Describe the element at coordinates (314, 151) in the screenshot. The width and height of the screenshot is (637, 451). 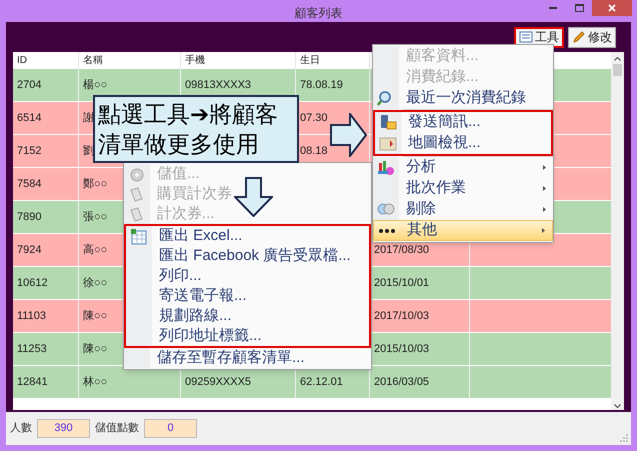
I see `birthday-cell-text: 08.18` at that location.